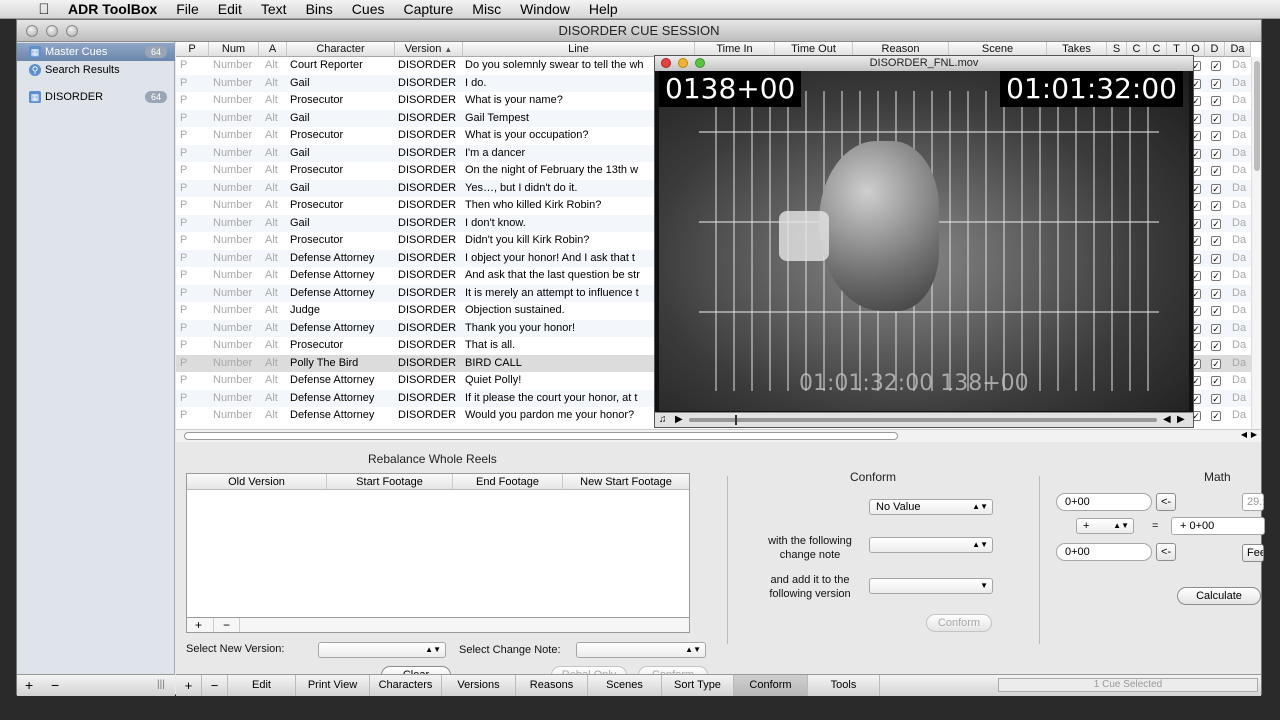  Describe the element at coordinates (96, 52) in the screenshot. I see `sidebar-item-master-cues: ▦ Master Cues 64` at that location.